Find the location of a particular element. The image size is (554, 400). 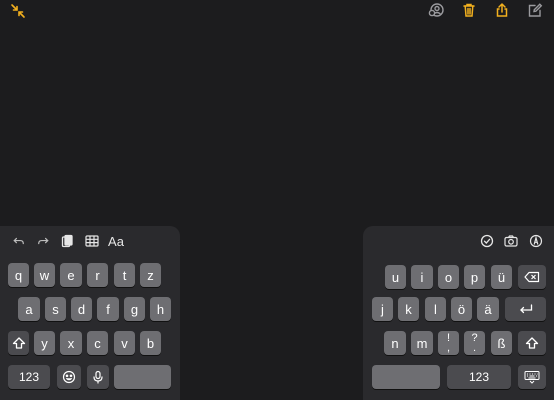

key-s: s is located at coordinates (55, 309).